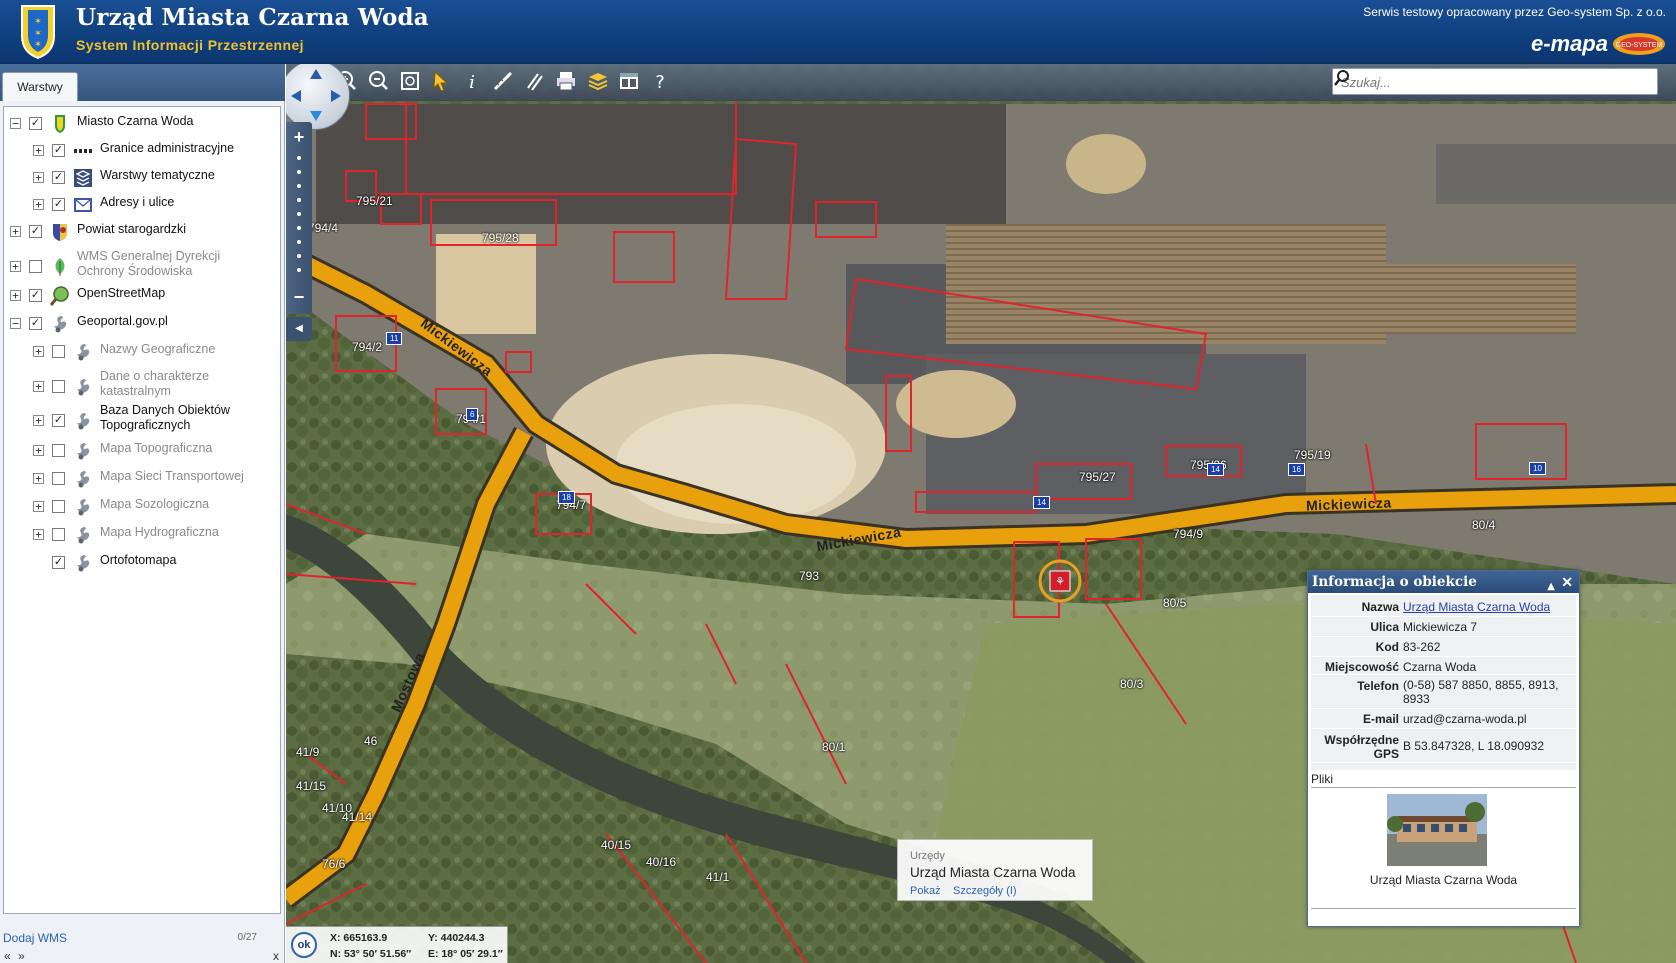  What do you see at coordinates (156, 448) in the screenshot?
I see `layer-label: Mapa Topograficzna` at bounding box center [156, 448].